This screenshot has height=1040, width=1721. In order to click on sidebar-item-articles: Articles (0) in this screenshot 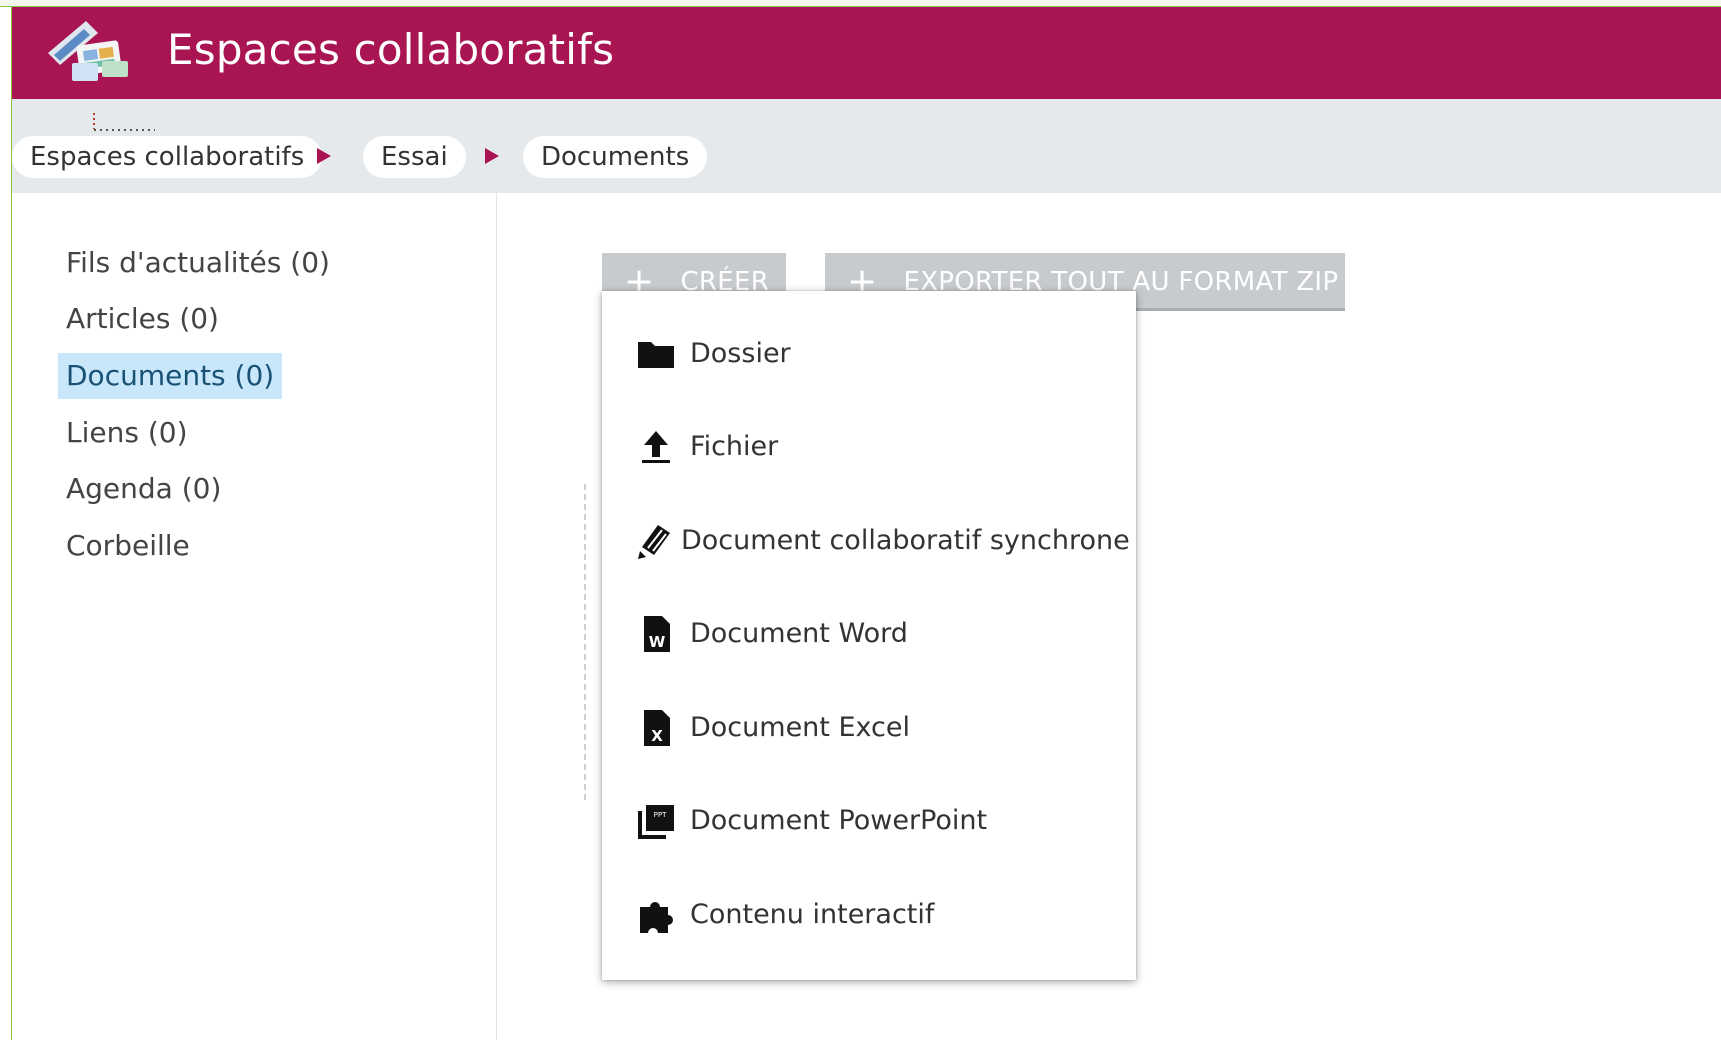, I will do `click(142, 319)`.